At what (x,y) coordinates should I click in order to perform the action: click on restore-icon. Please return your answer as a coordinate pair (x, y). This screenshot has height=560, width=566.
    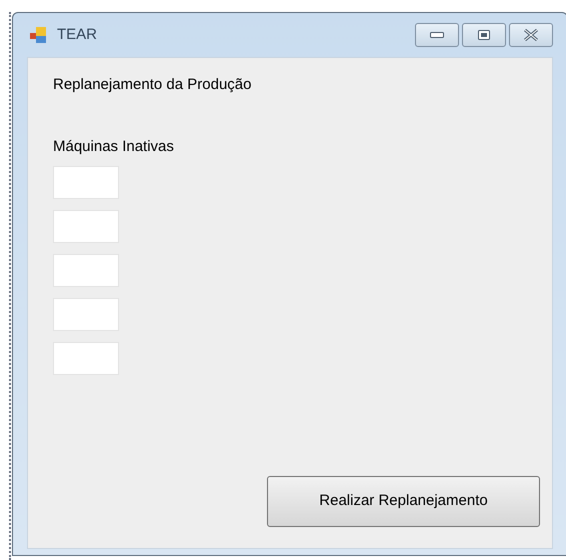
    Looking at the image, I should click on (484, 35).